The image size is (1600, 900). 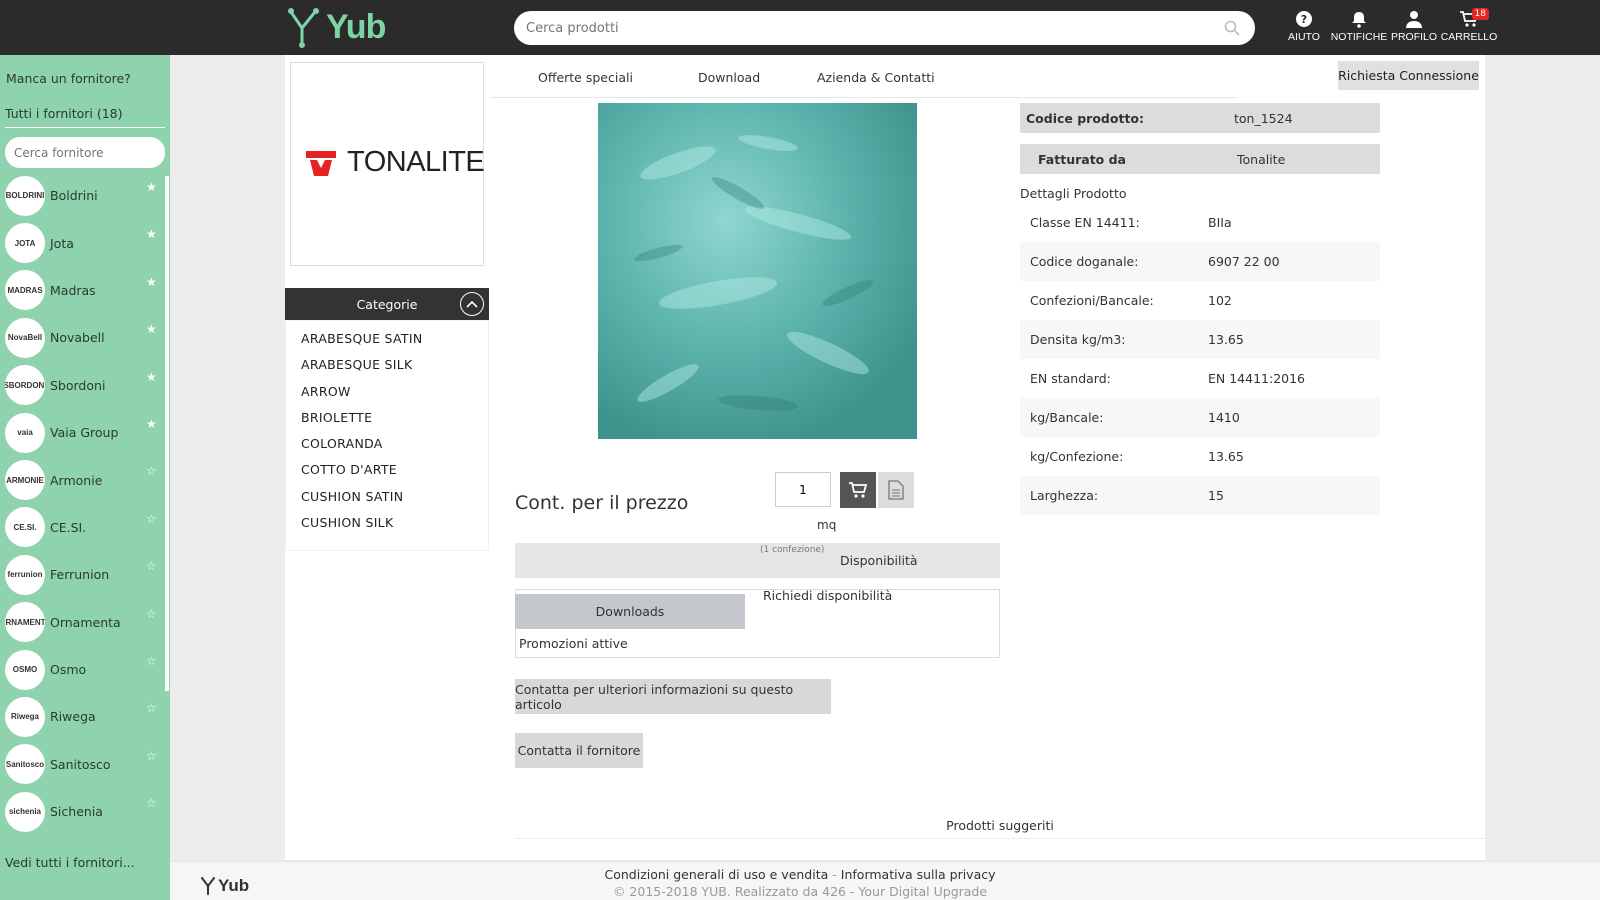 I want to click on supplier-search, so click(x=85, y=152).